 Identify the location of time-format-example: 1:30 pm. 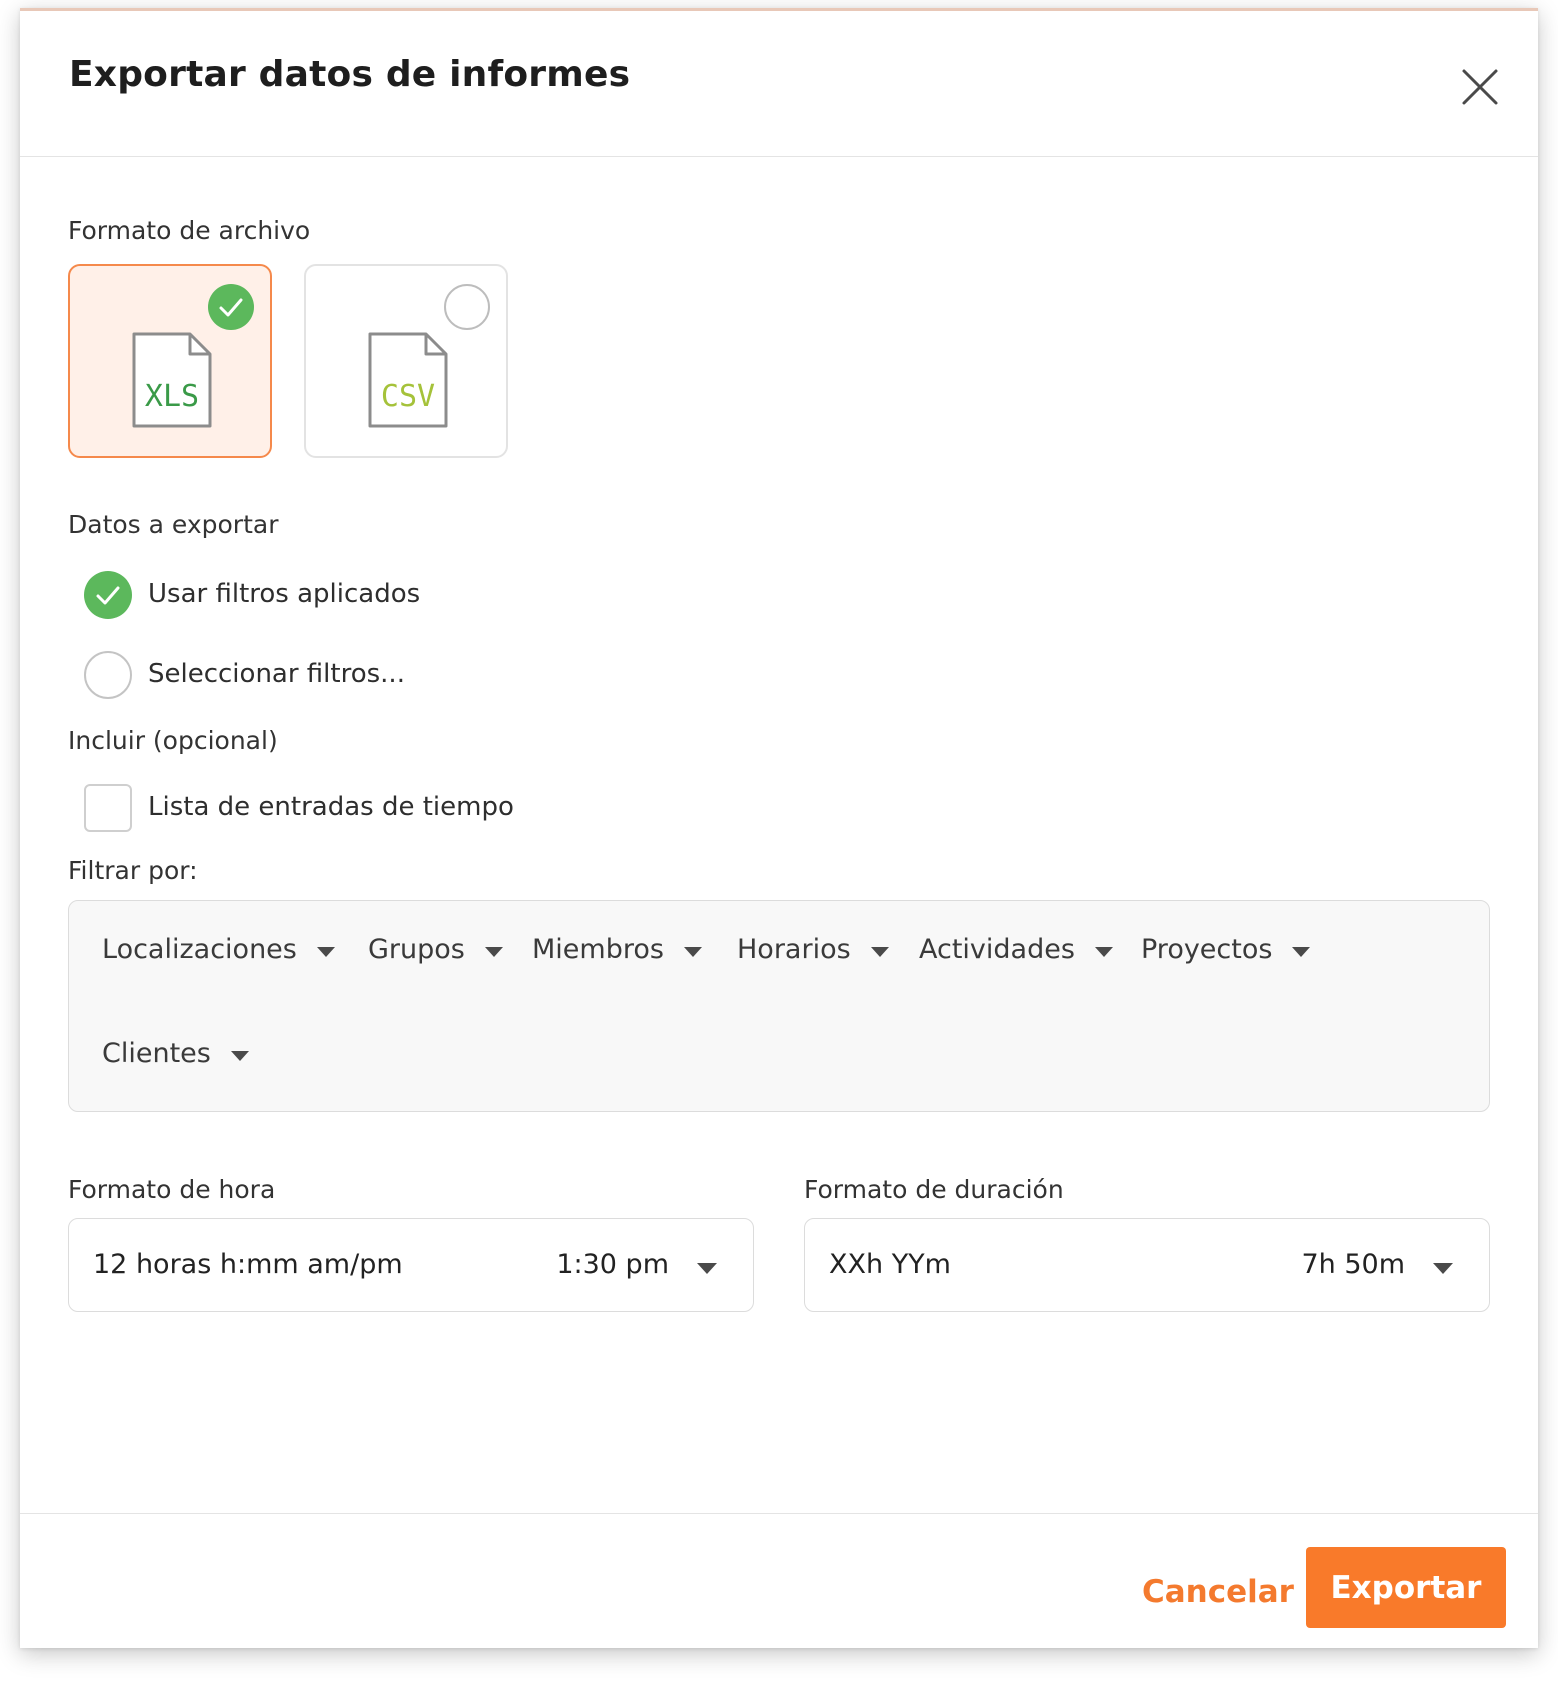
(612, 1264).